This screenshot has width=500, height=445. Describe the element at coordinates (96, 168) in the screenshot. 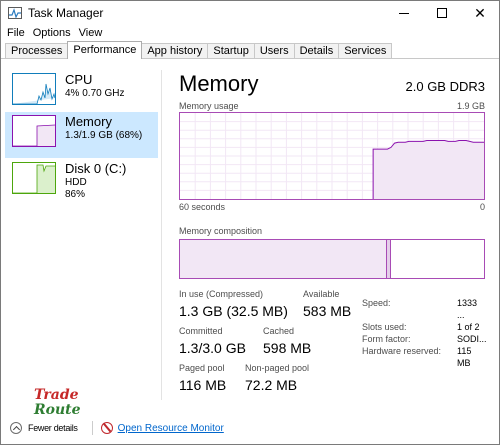

I see `disk-label: Disk 0 (C:)` at that location.